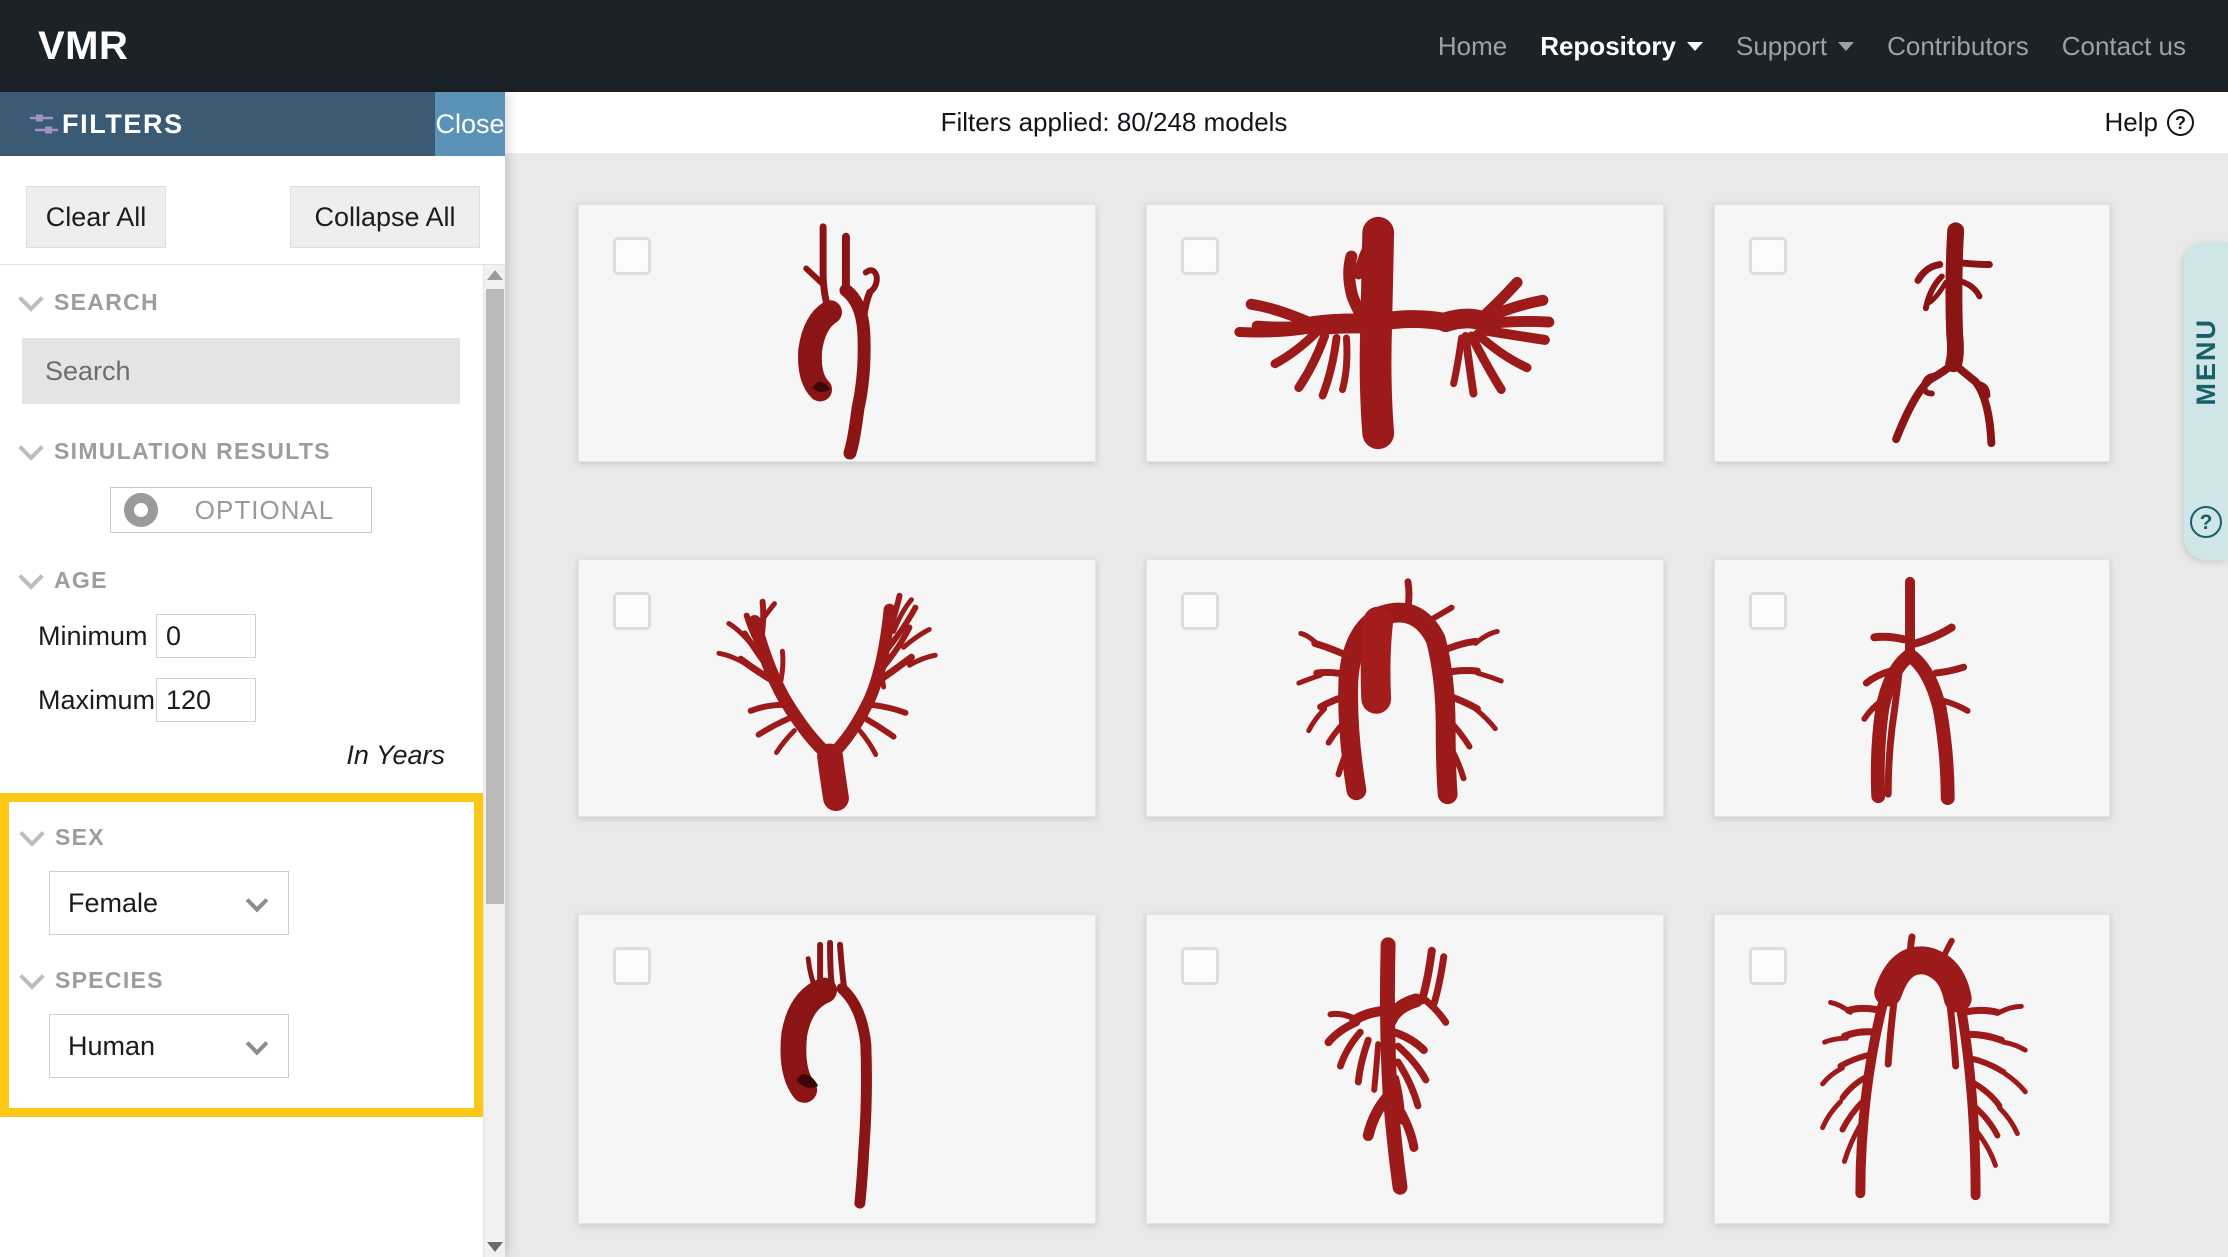  What do you see at coordinates (250, 578) in the screenshot?
I see `section-header-age: AGE` at bounding box center [250, 578].